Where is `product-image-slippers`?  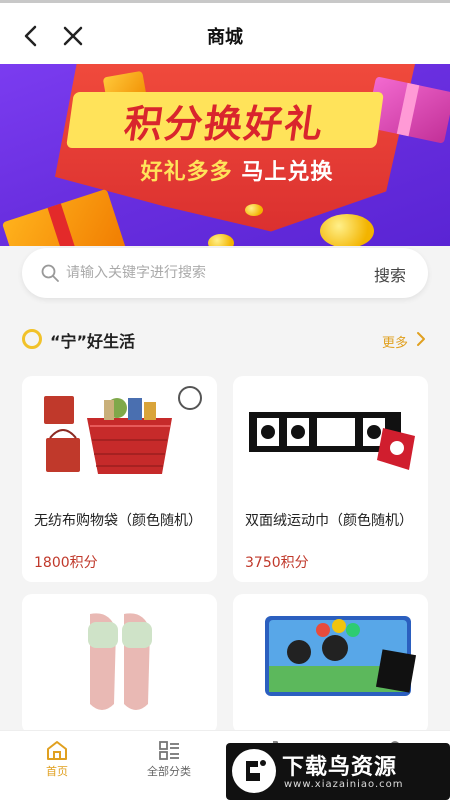
product-image-slippers is located at coordinates (119, 660).